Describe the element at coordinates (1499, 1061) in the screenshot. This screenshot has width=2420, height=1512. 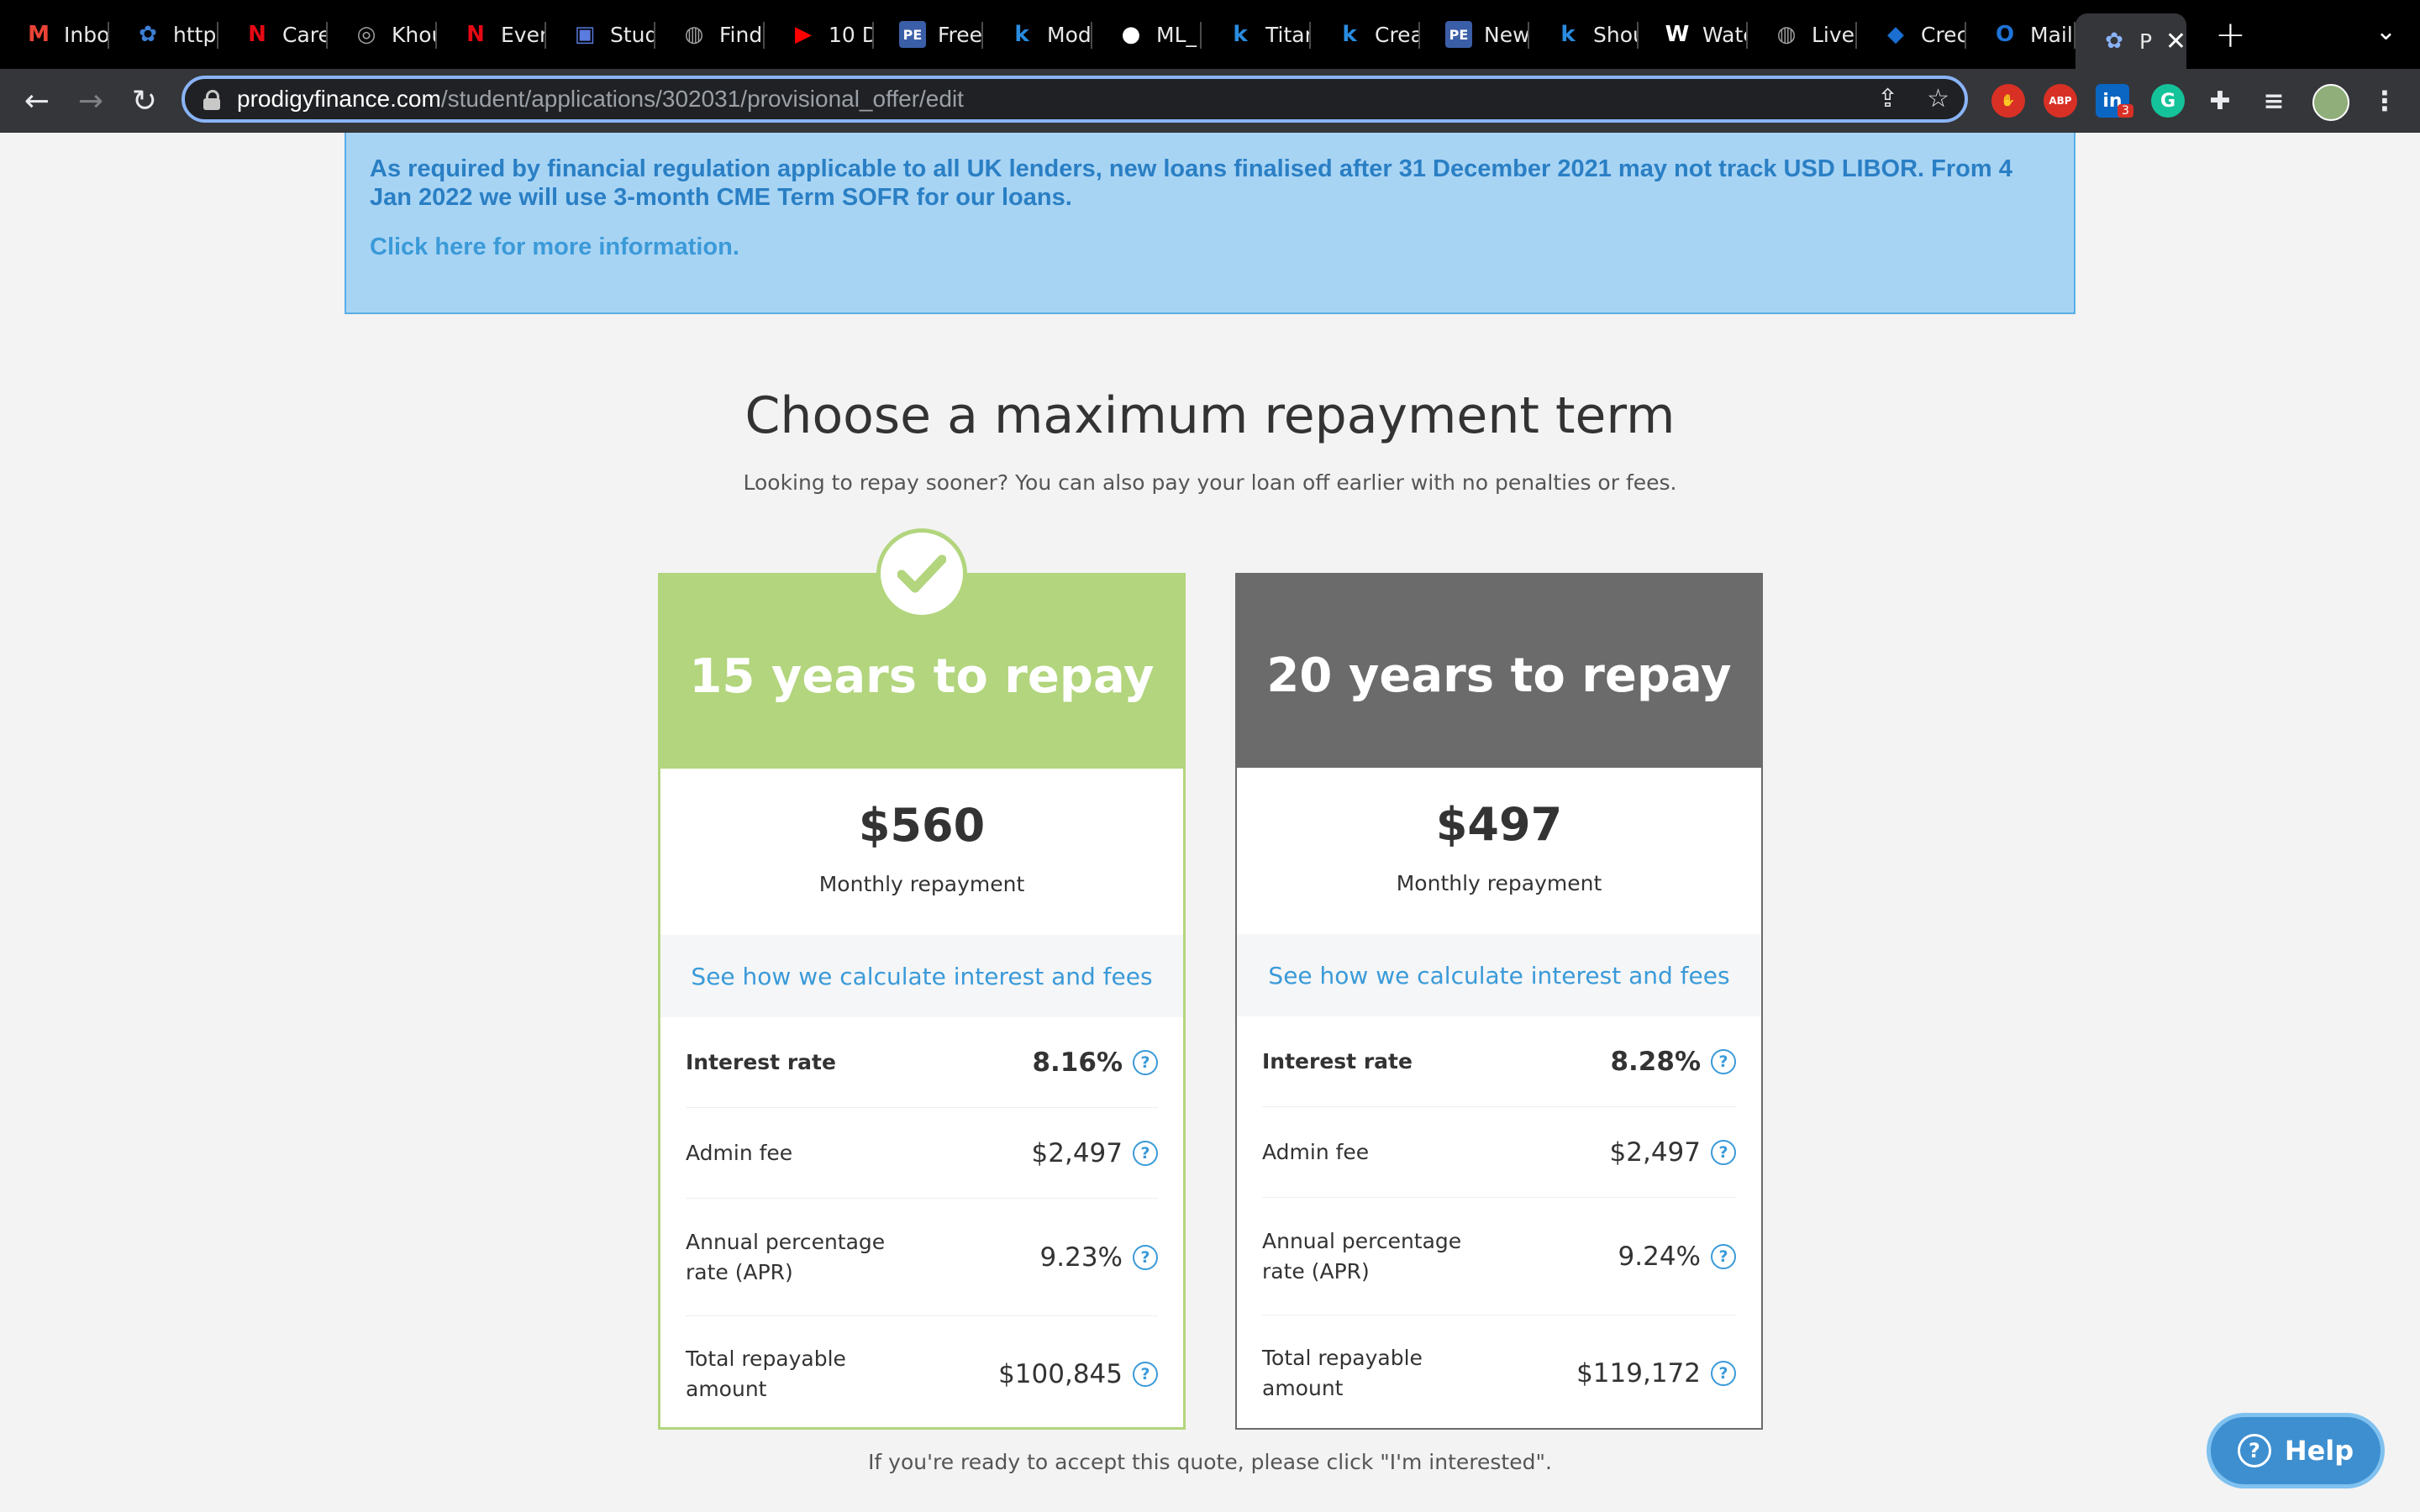
I see `interest-rate-row: Interest rate 8.28%?` at that location.